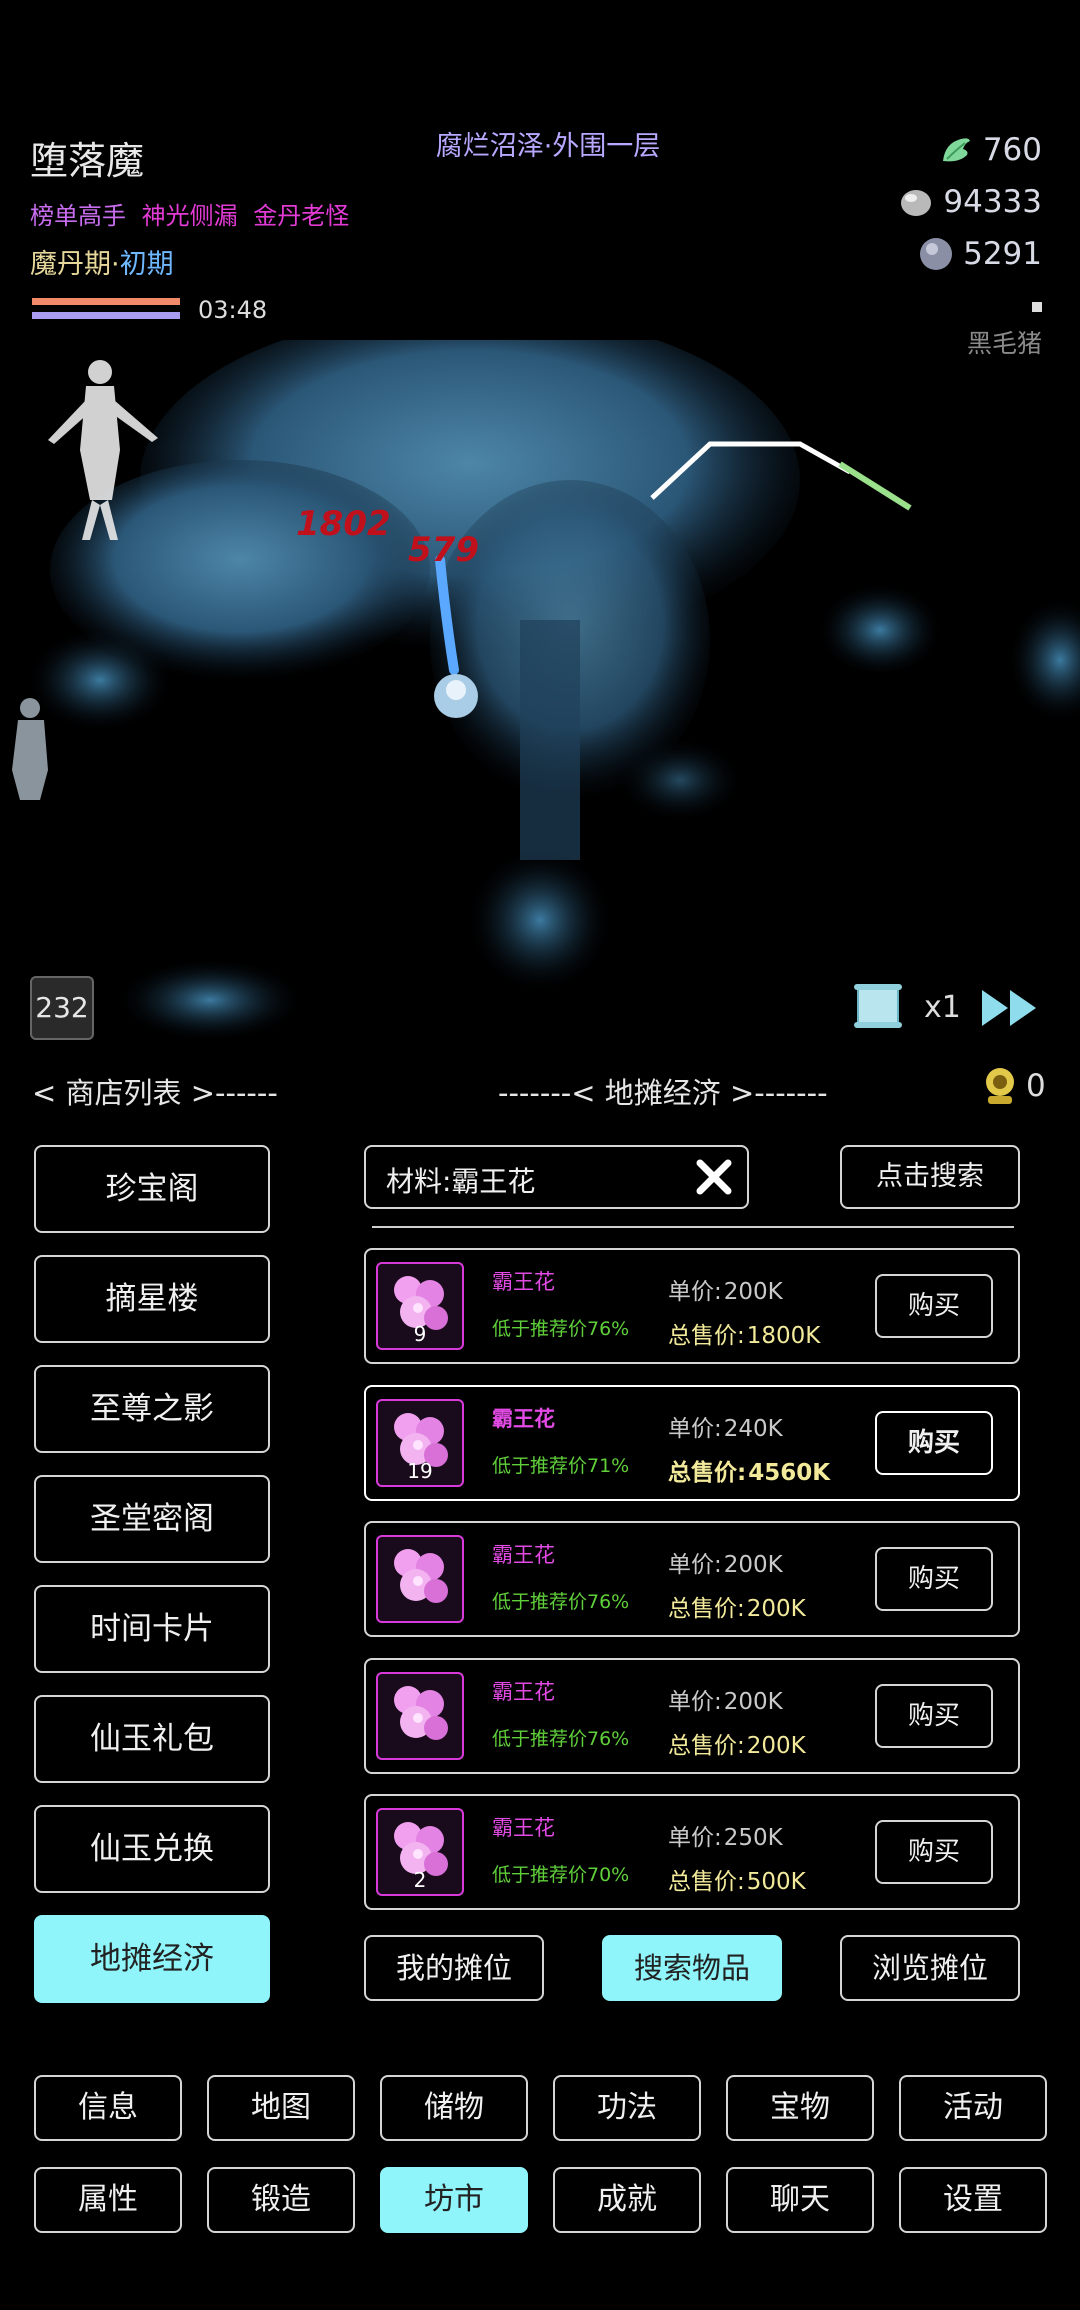 The image size is (1080, 2310). Describe the element at coordinates (30, 749) in the screenshot. I see `skeleton-enemy` at that location.